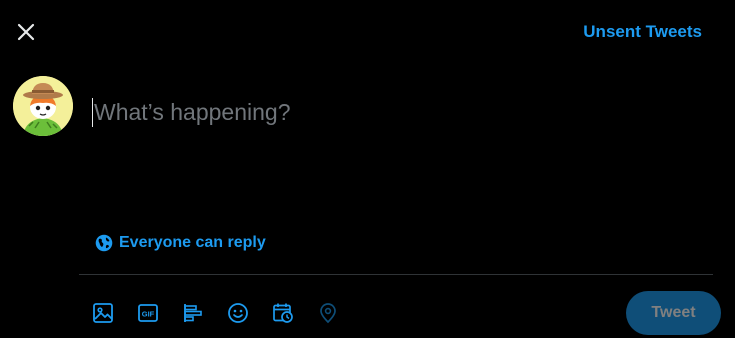 The image size is (735, 338). I want to click on add-poll-button, so click(193, 313).